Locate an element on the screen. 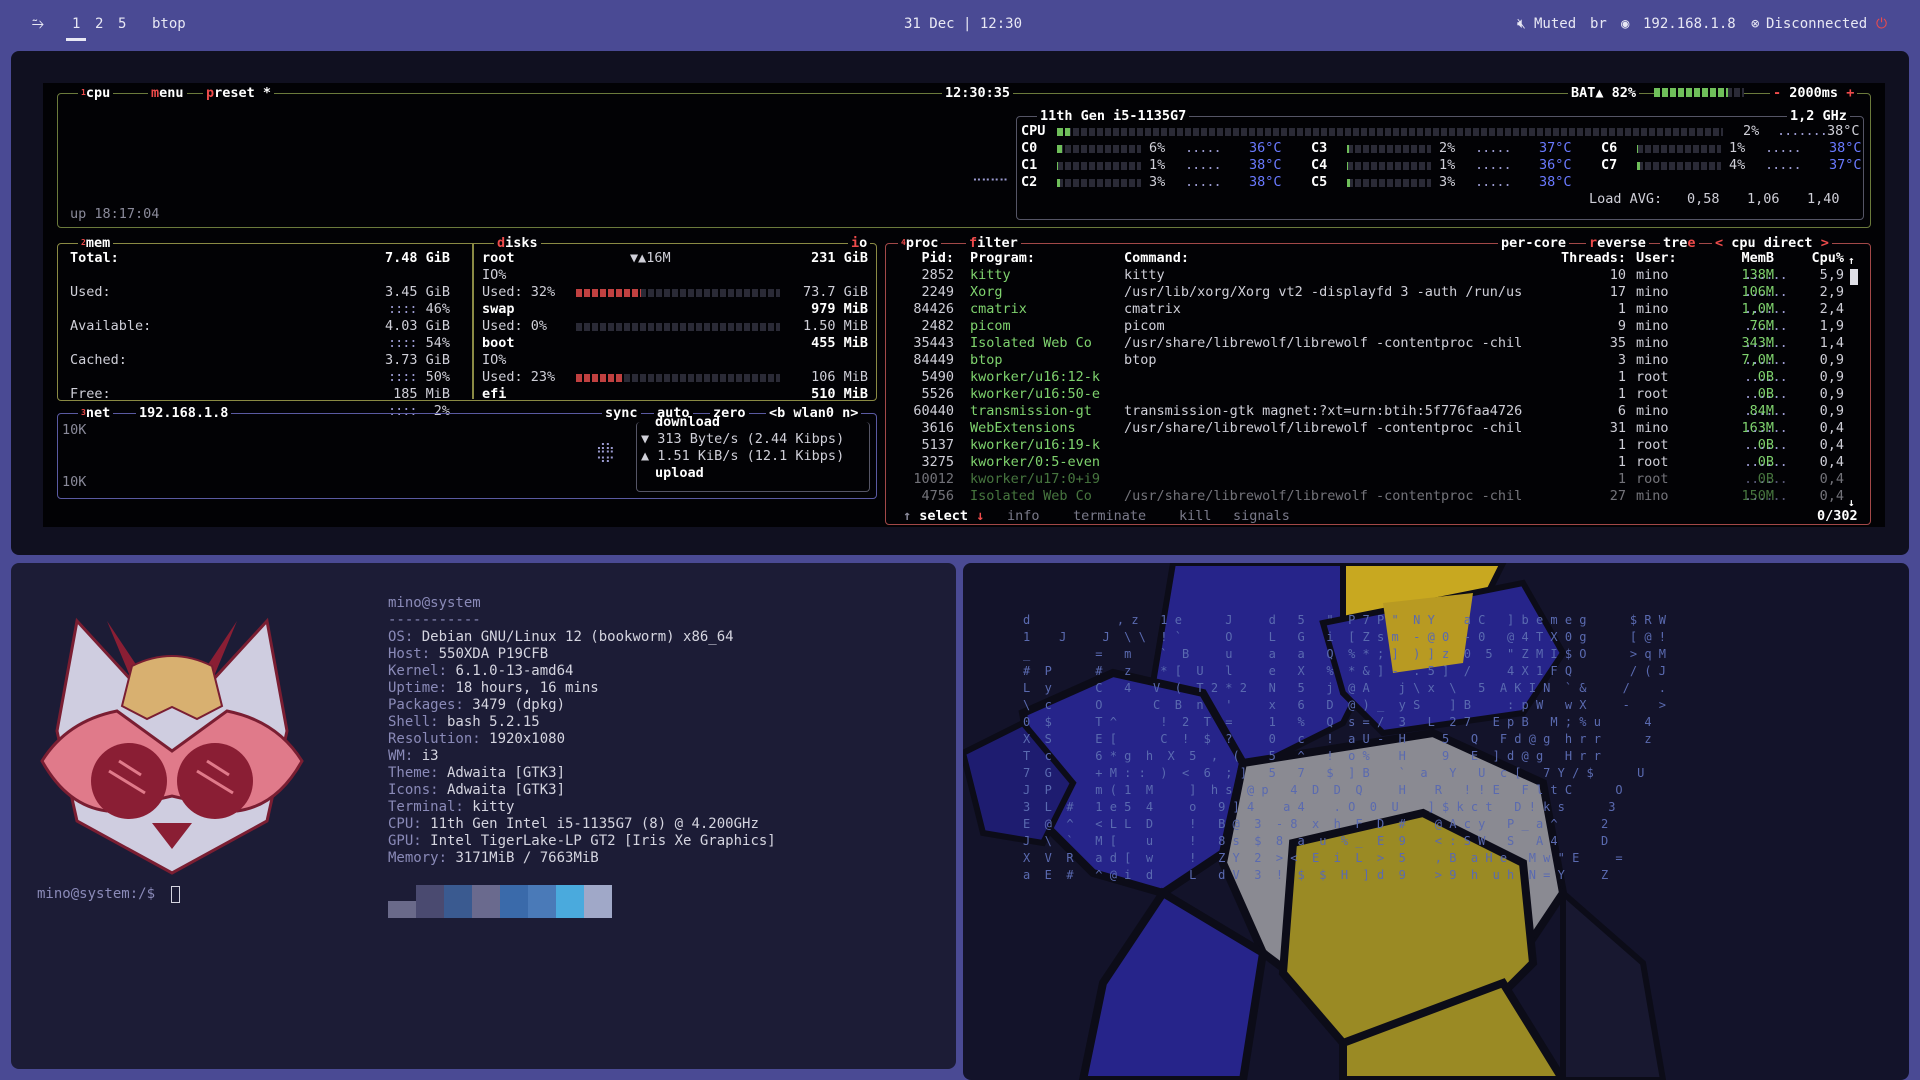  menu-tab: enu is located at coordinates (171, 93).